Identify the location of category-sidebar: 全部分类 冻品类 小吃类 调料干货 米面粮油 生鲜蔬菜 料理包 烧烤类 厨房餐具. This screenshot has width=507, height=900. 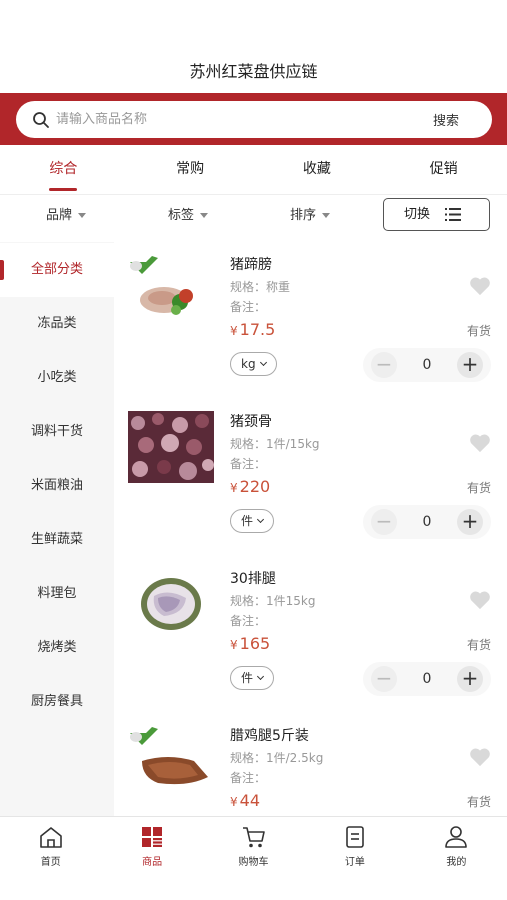
(57, 529).